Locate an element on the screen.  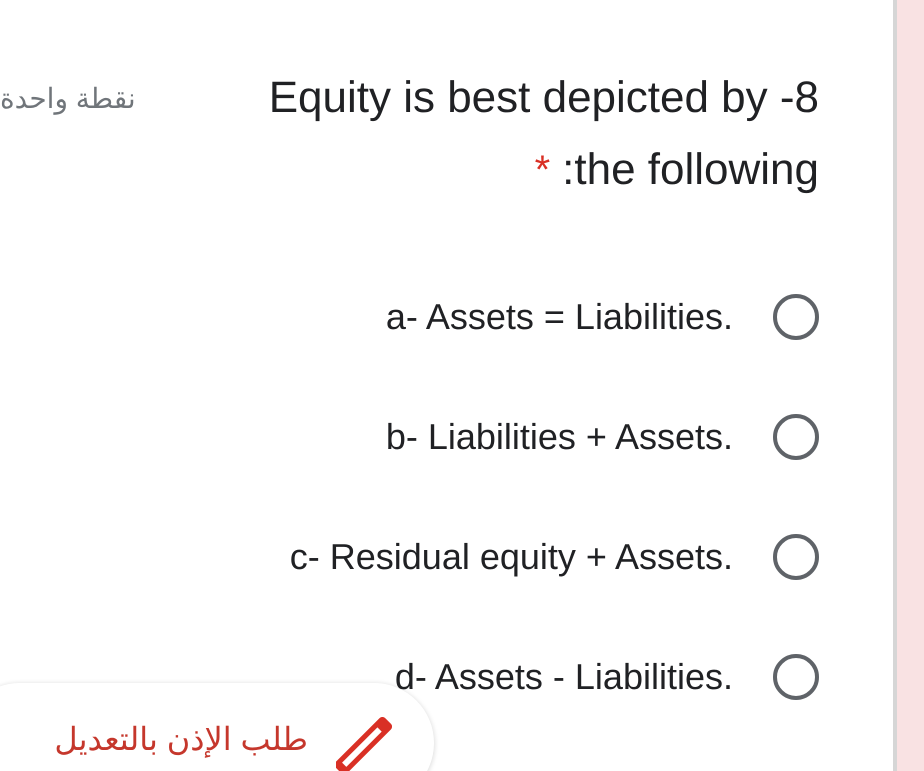
question-title: Equity is best depicted by -8 is located at coordinates (543, 98).